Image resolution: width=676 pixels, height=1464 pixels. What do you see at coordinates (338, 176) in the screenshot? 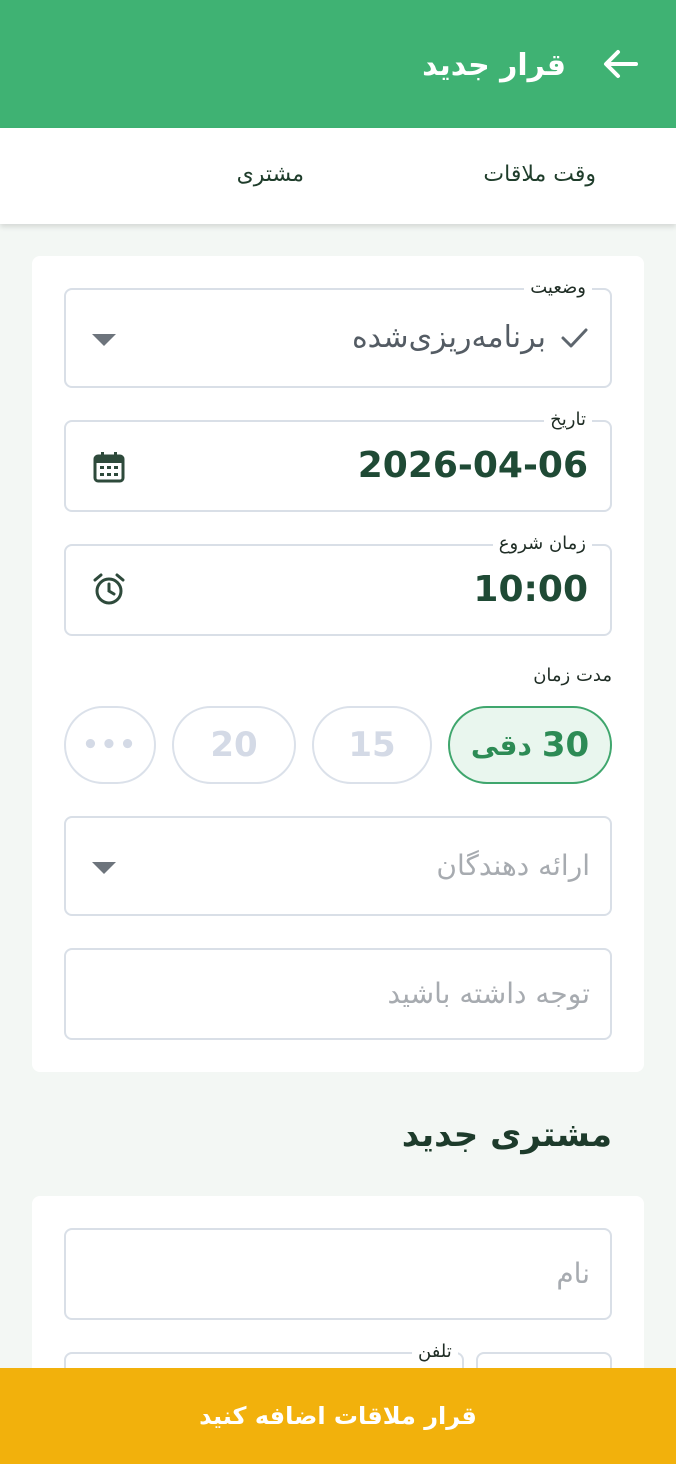
I see `tab-bar: وقت ملاقات مشتری صب` at bounding box center [338, 176].